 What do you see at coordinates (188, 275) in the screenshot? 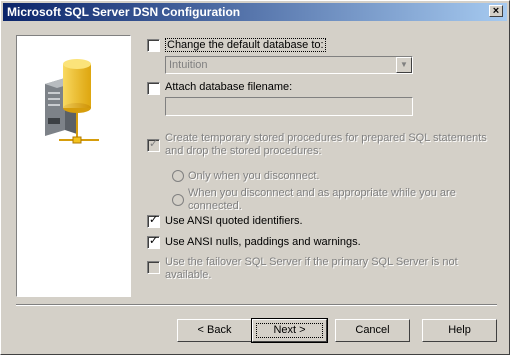
I see `failover-label-line2: available.` at bounding box center [188, 275].